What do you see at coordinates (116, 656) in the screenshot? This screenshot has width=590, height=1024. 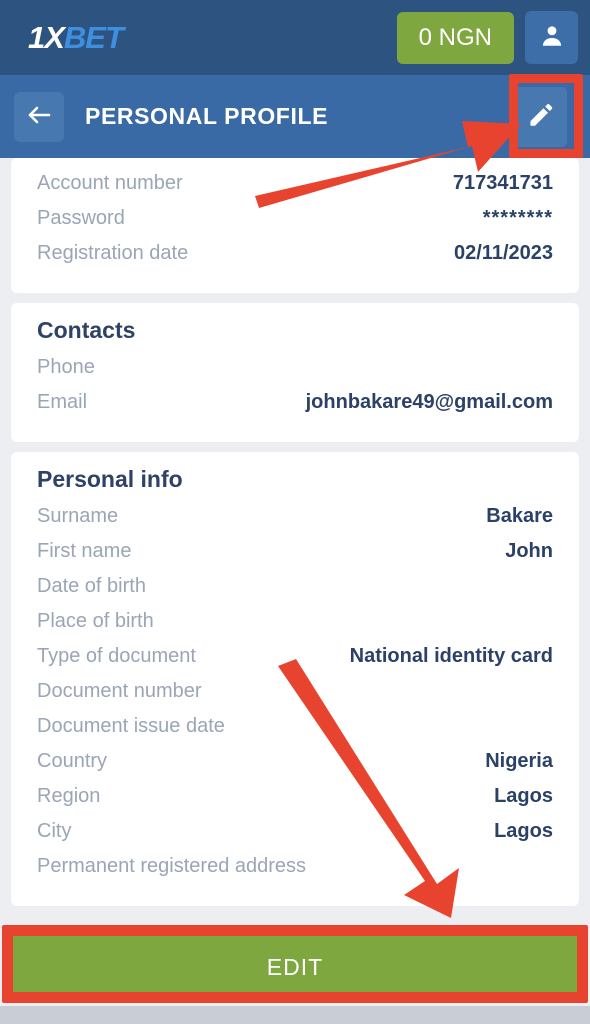 I see `row-label: Type of document` at bounding box center [116, 656].